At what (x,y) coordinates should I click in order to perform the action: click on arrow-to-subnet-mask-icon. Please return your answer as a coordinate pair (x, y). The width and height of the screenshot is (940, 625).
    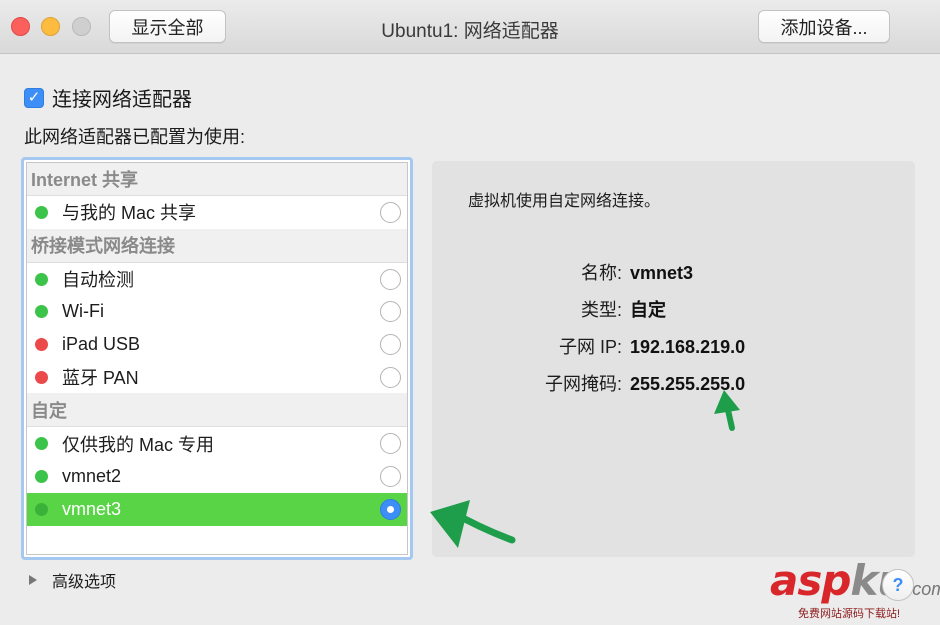
    Looking at the image, I should click on (727, 410).